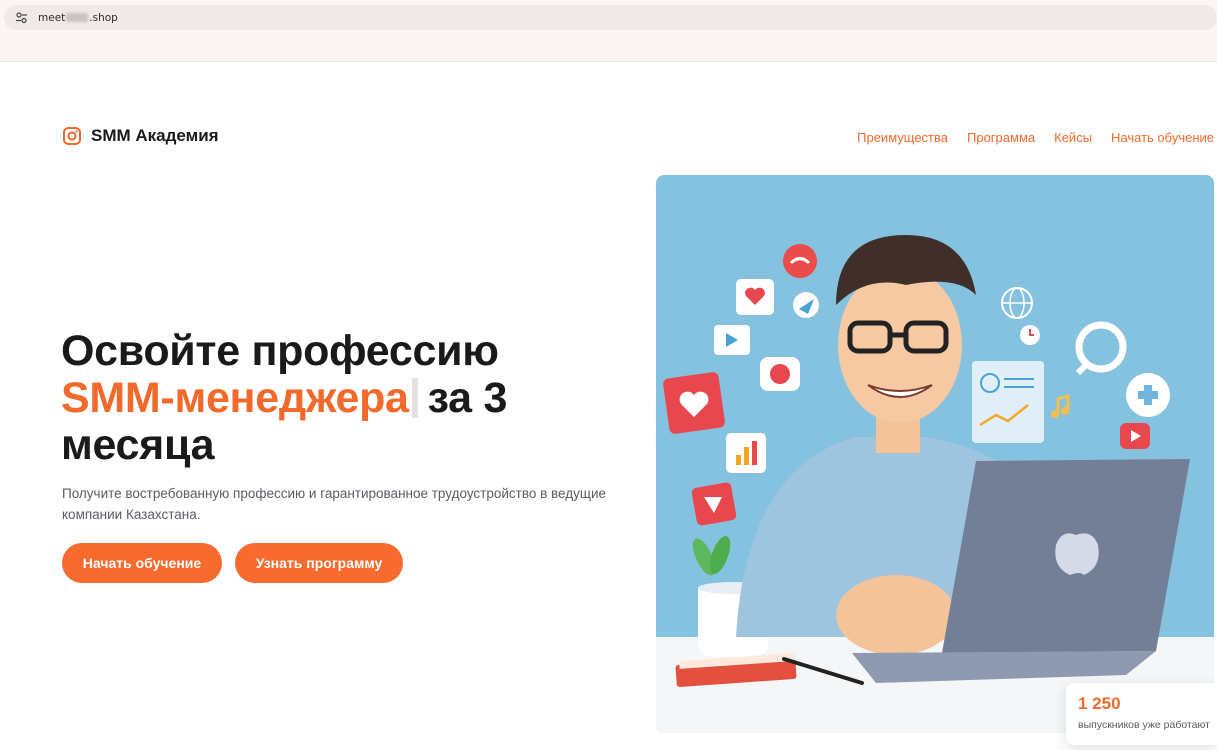 The image size is (1217, 750). What do you see at coordinates (780, 374) in the screenshot?
I see `message-bubble-icon` at bounding box center [780, 374].